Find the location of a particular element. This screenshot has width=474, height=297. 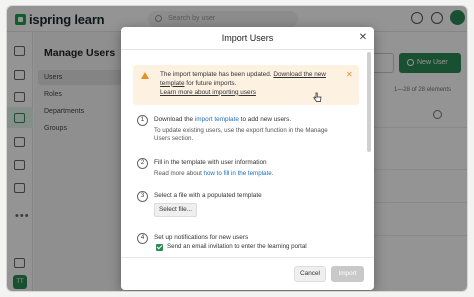

step-description-text: . is located at coordinates (272, 173).